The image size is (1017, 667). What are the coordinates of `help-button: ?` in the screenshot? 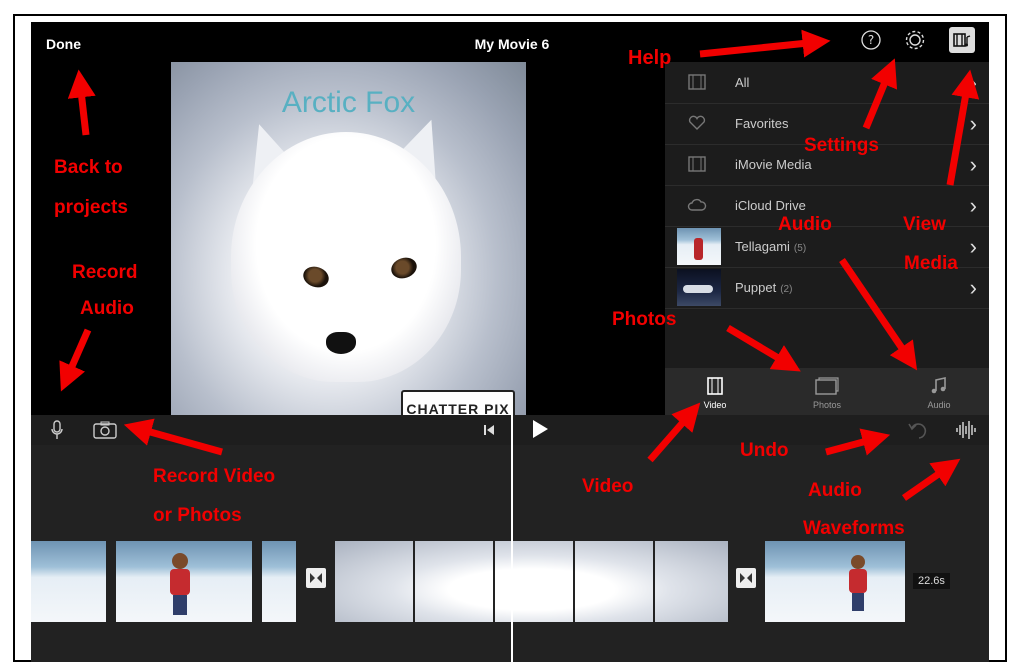 It's located at (871, 40).